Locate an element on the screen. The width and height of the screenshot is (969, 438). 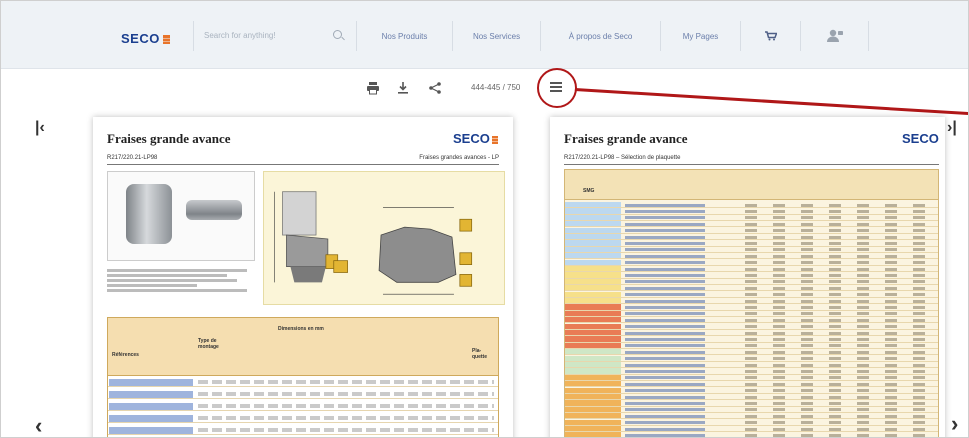
page-logo-left: SECO is located at coordinates (475, 138).